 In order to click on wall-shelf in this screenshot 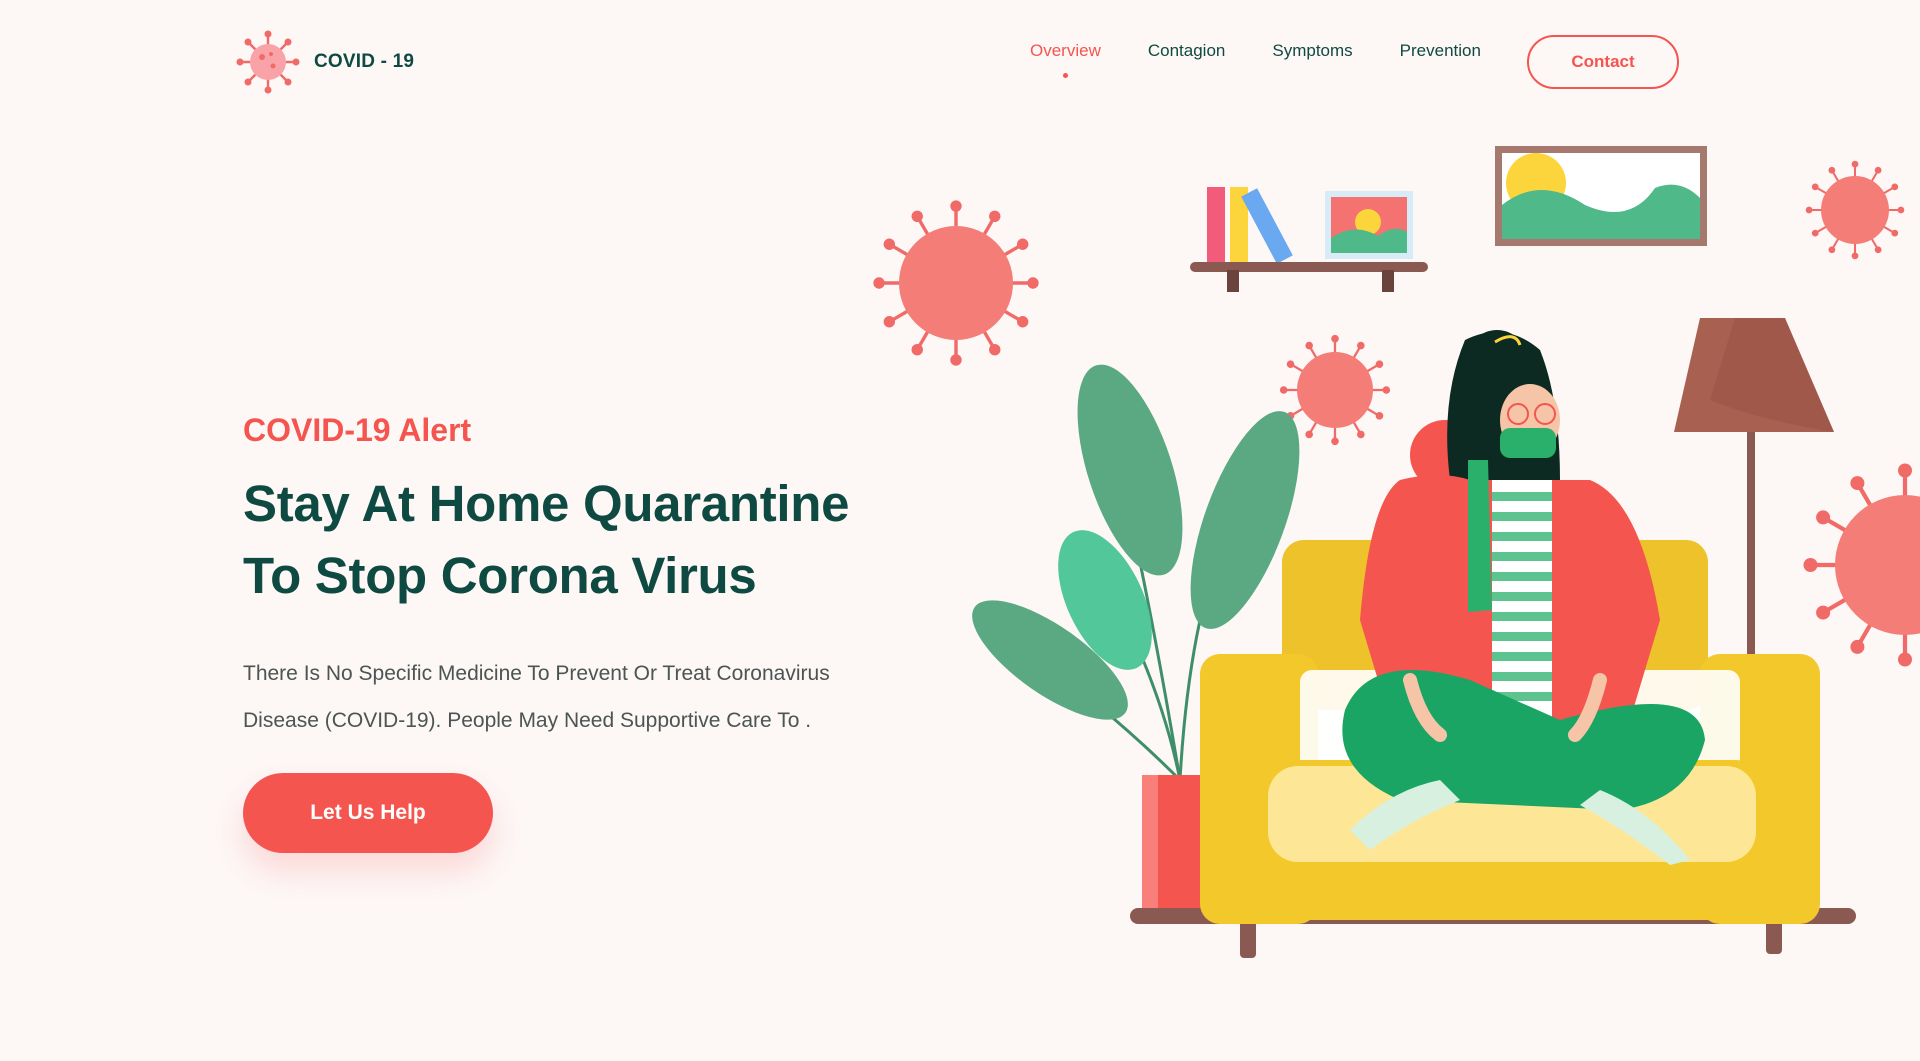, I will do `click(1309, 239)`.